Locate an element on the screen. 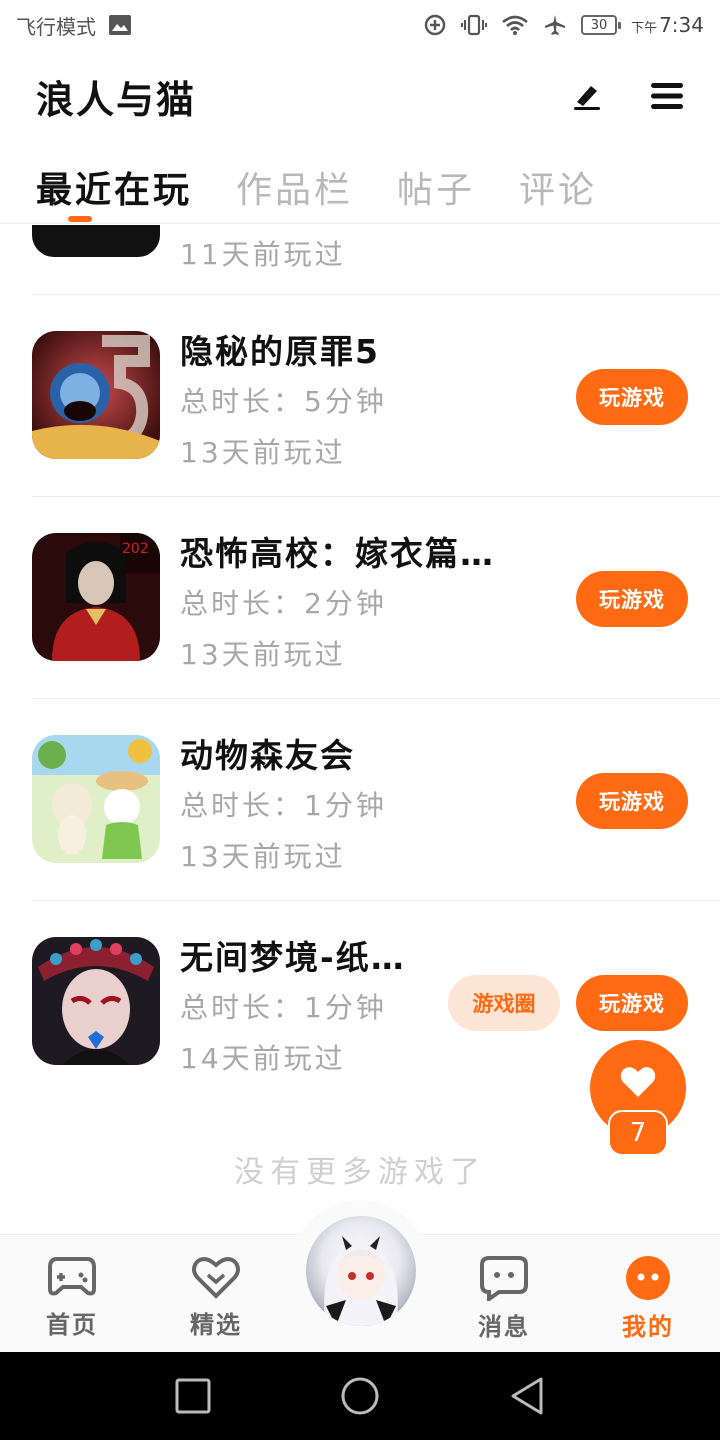  game-row: 隐秘的原罪5 总时长：5分钟 13天前玩过 玩游戏 is located at coordinates (376, 396).